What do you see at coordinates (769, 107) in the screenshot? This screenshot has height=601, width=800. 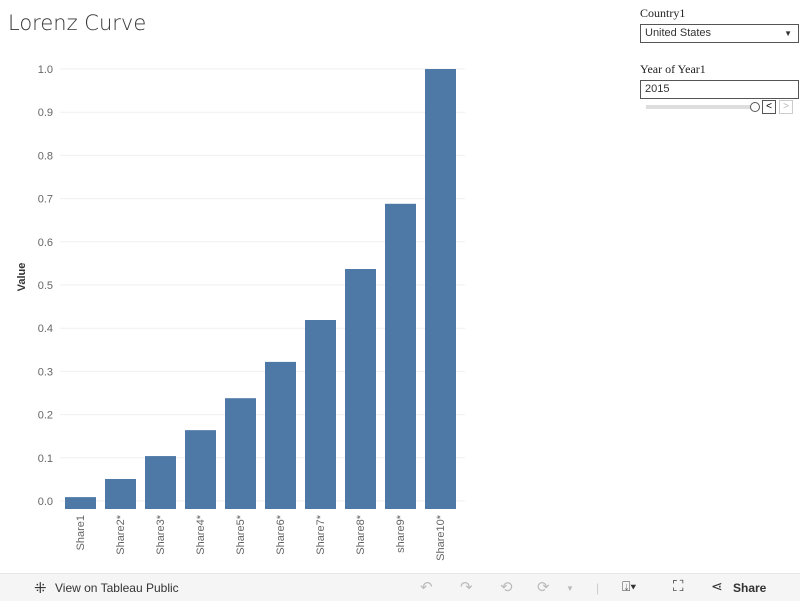 I see `previous-button: <` at bounding box center [769, 107].